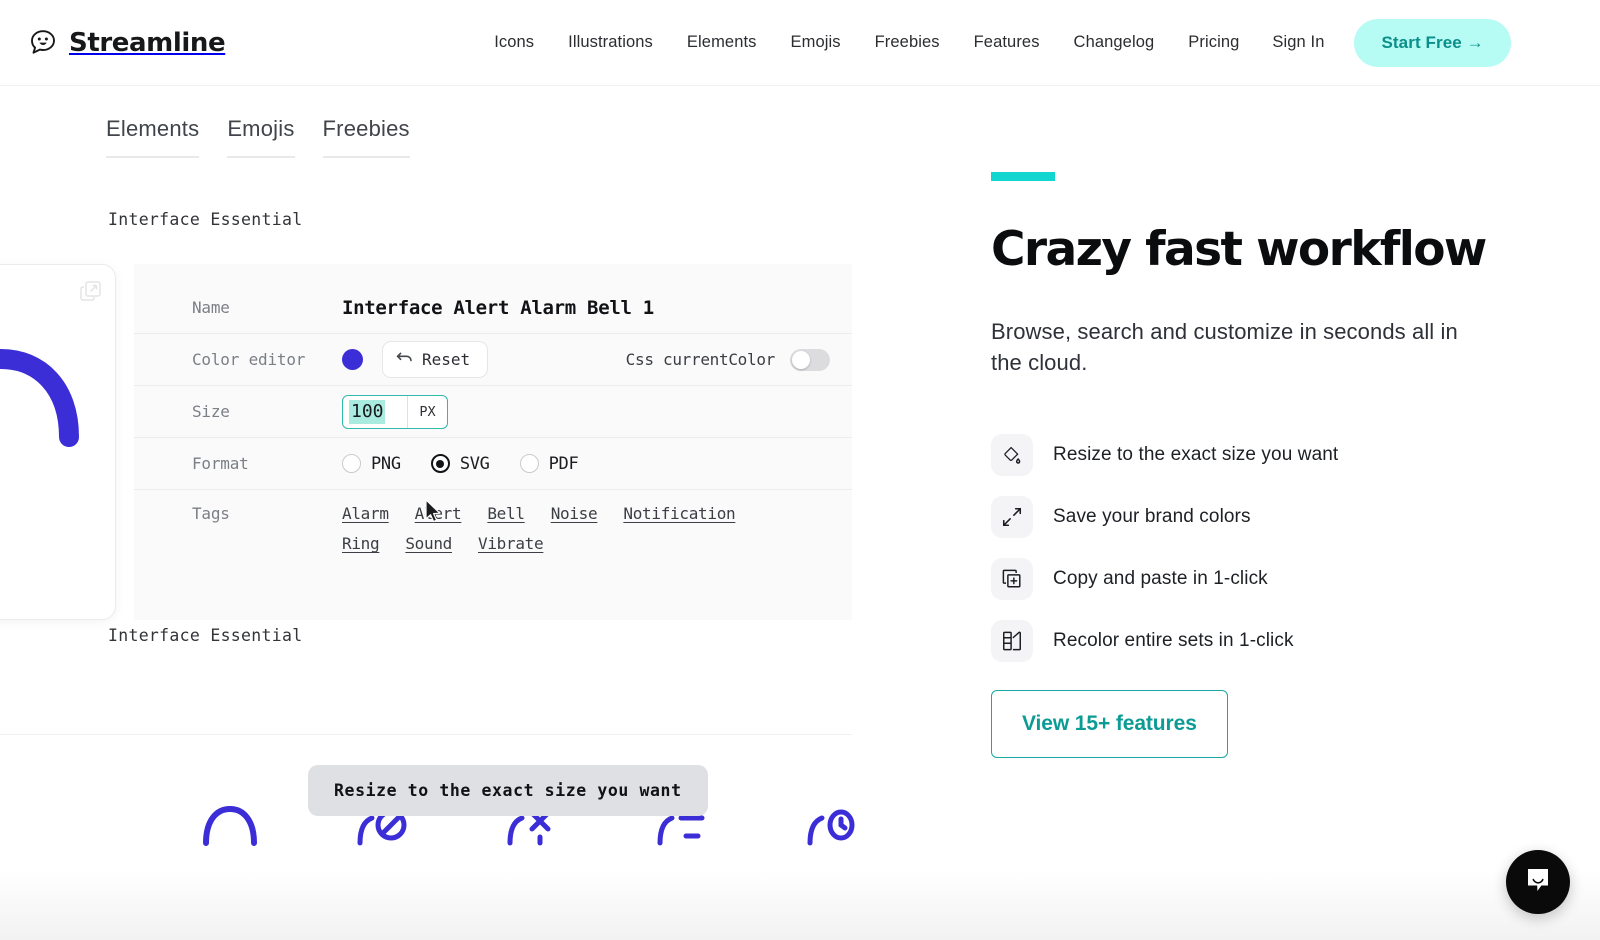 The image size is (1600, 940). Describe the element at coordinates (1114, 42) in the screenshot. I see `nav-item-changelog: Changelog` at that location.